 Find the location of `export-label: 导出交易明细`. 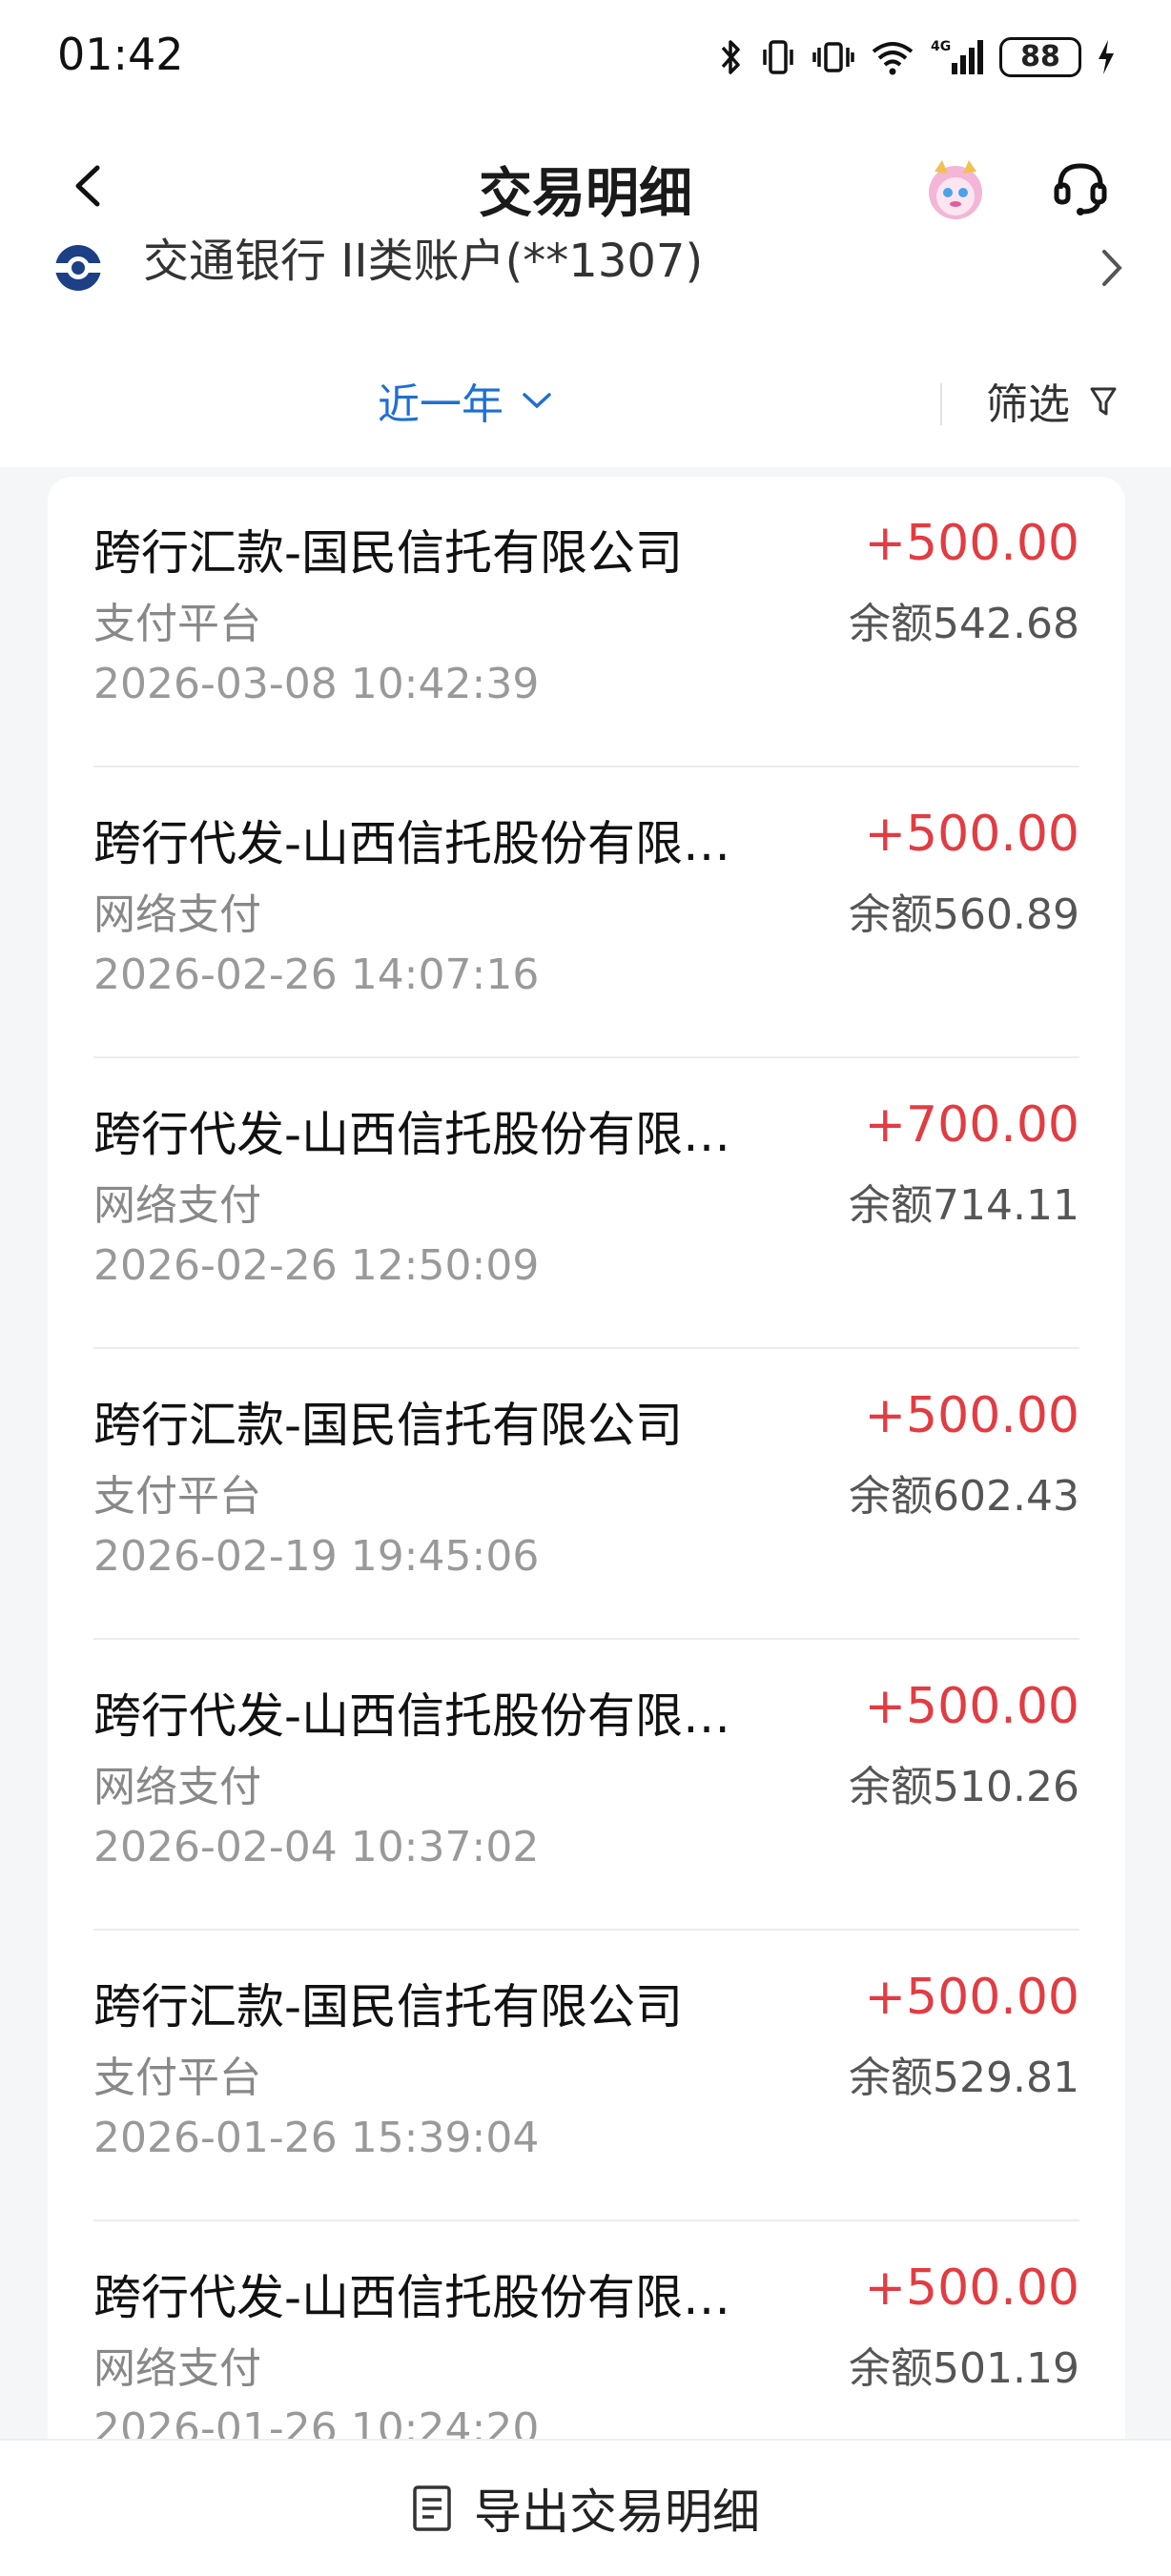

export-label: 导出交易明细 is located at coordinates (617, 2512).